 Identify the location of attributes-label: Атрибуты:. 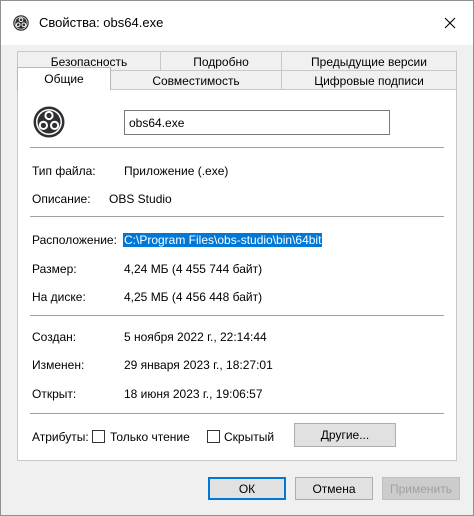
(60, 437).